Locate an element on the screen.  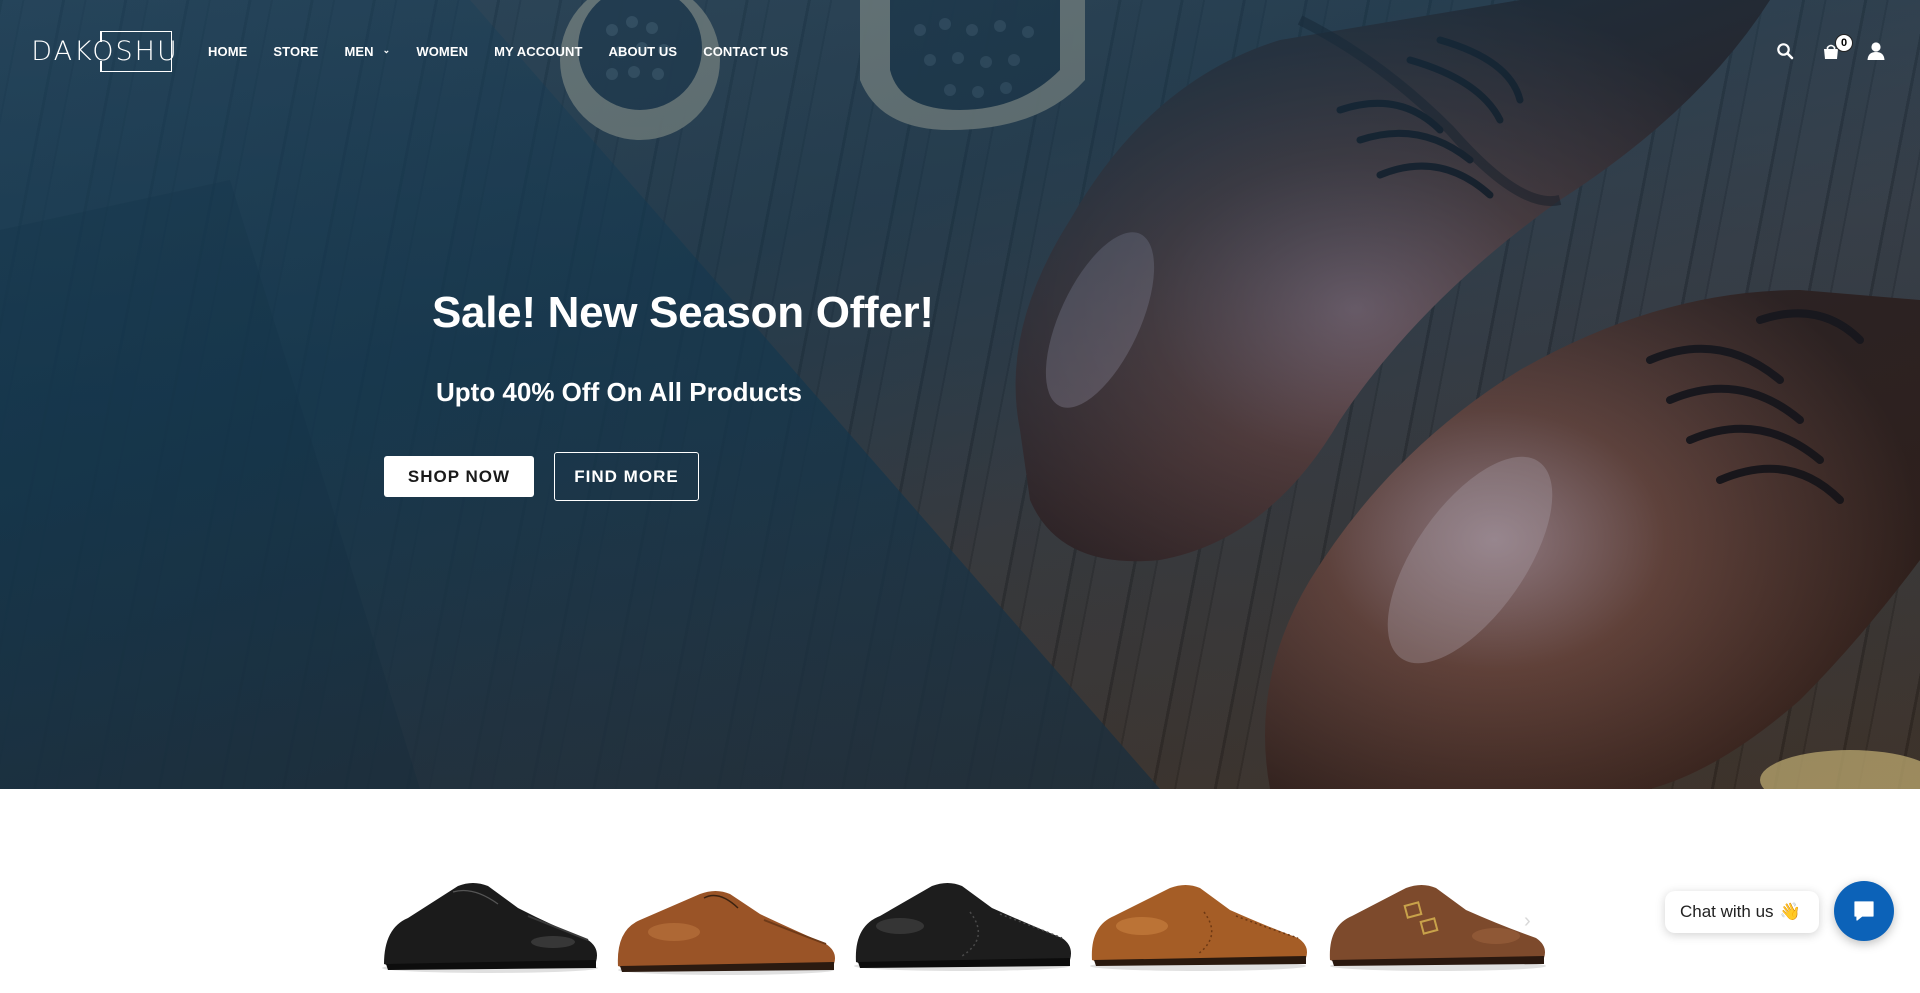
chat-label: Chat with us is located at coordinates (1727, 911).